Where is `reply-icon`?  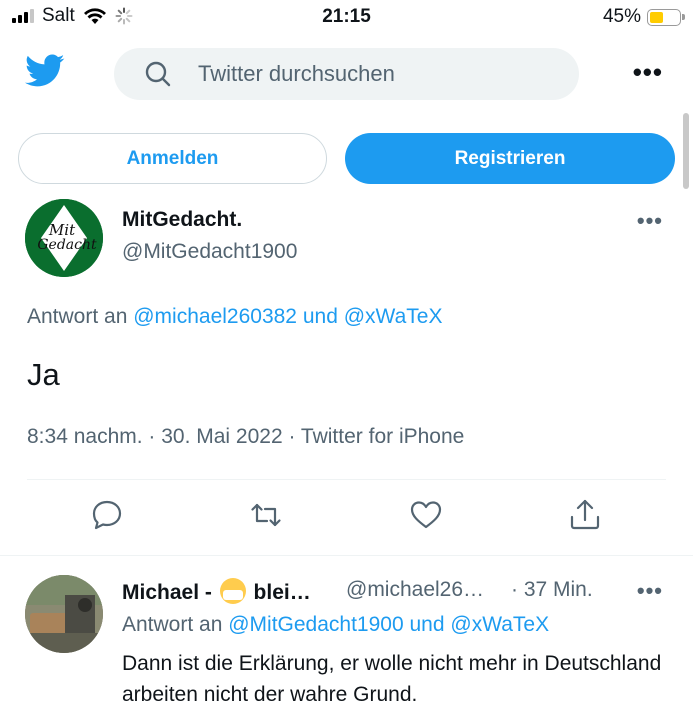
reply-icon is located at coordinates (107, 515).